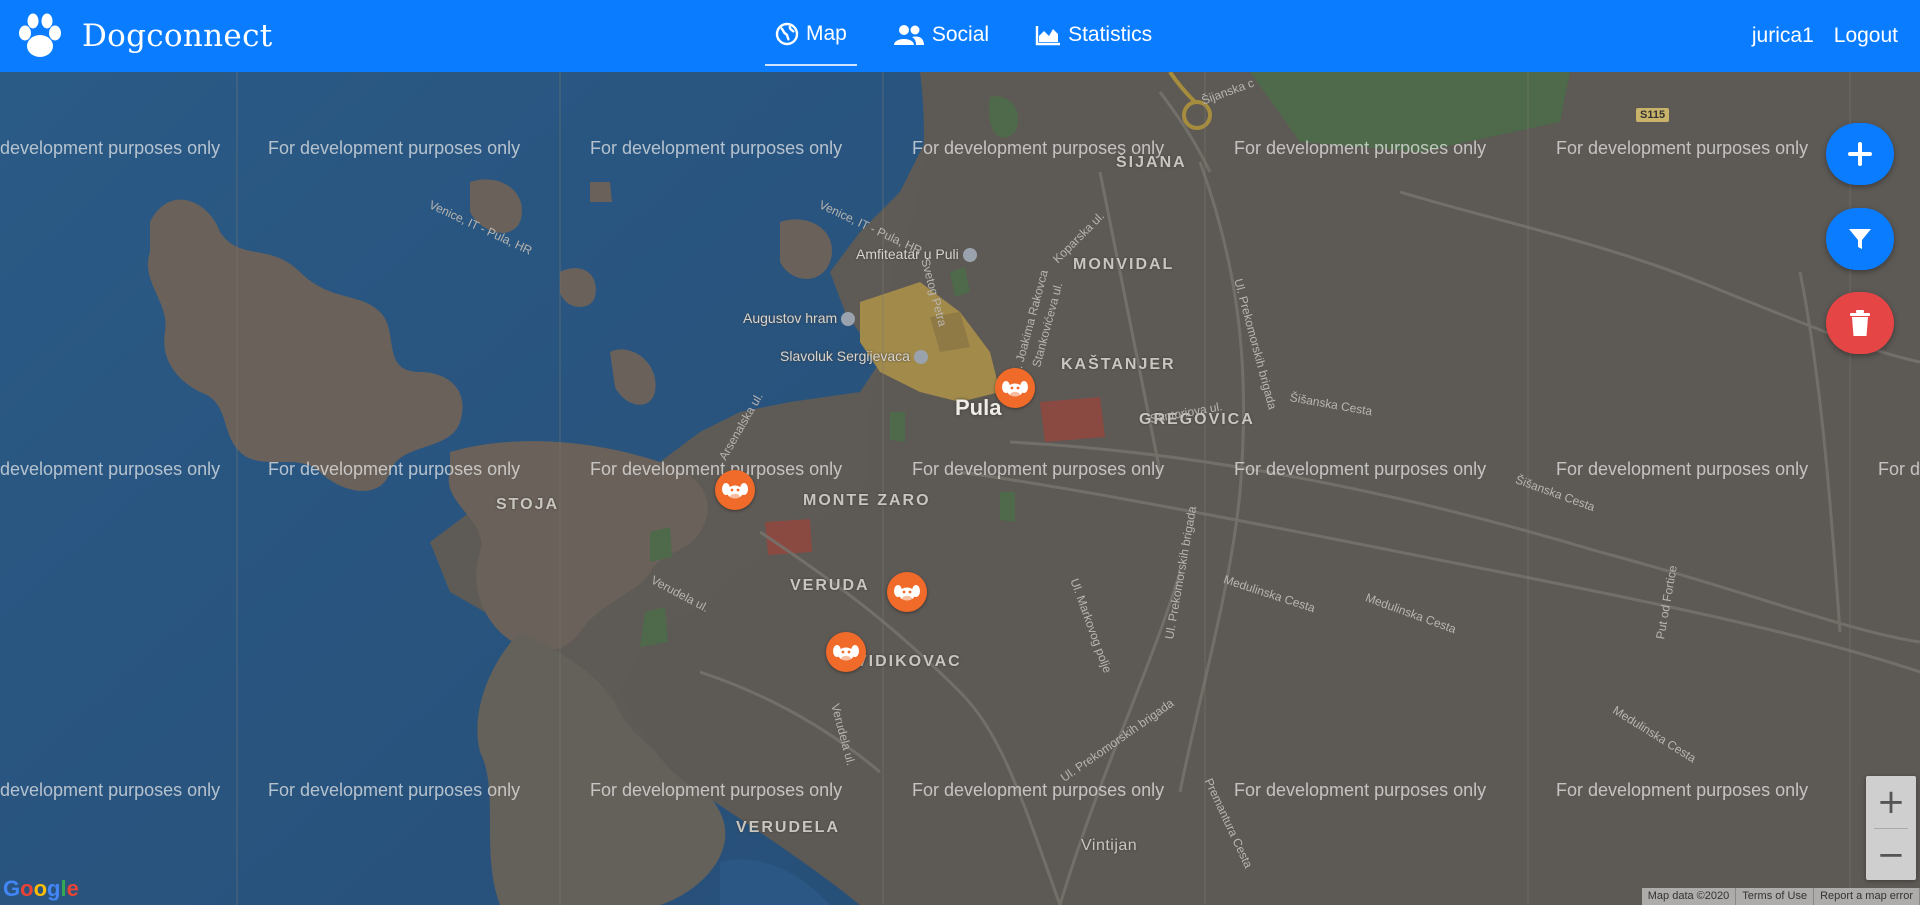 This screenshot has width=1920, height=905. I want to click on chart-area-icon, so click(1048, 36).